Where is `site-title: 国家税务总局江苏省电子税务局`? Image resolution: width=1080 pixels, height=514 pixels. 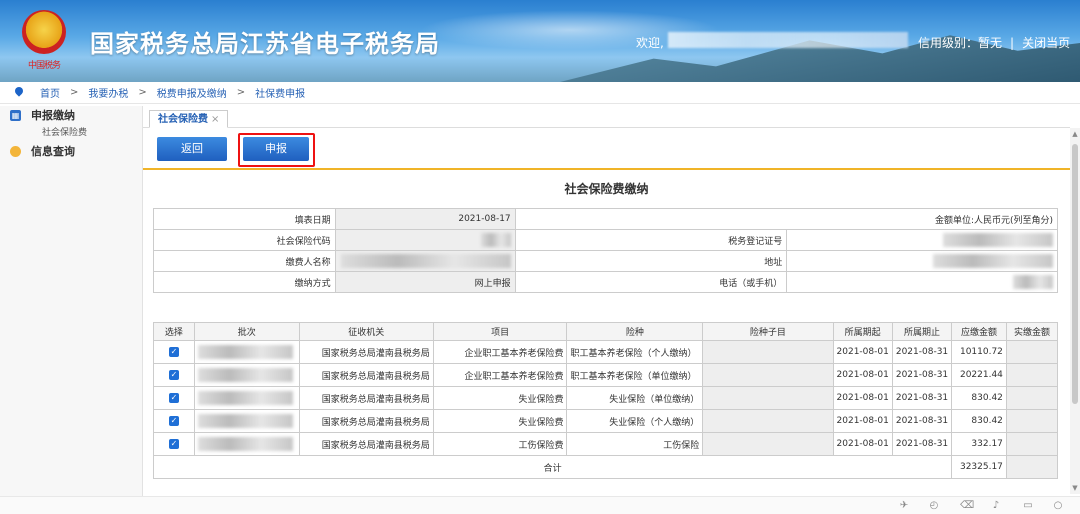 site-title: 国家税务总局江苏省电子税务局 is located at coordinates (265, 44).